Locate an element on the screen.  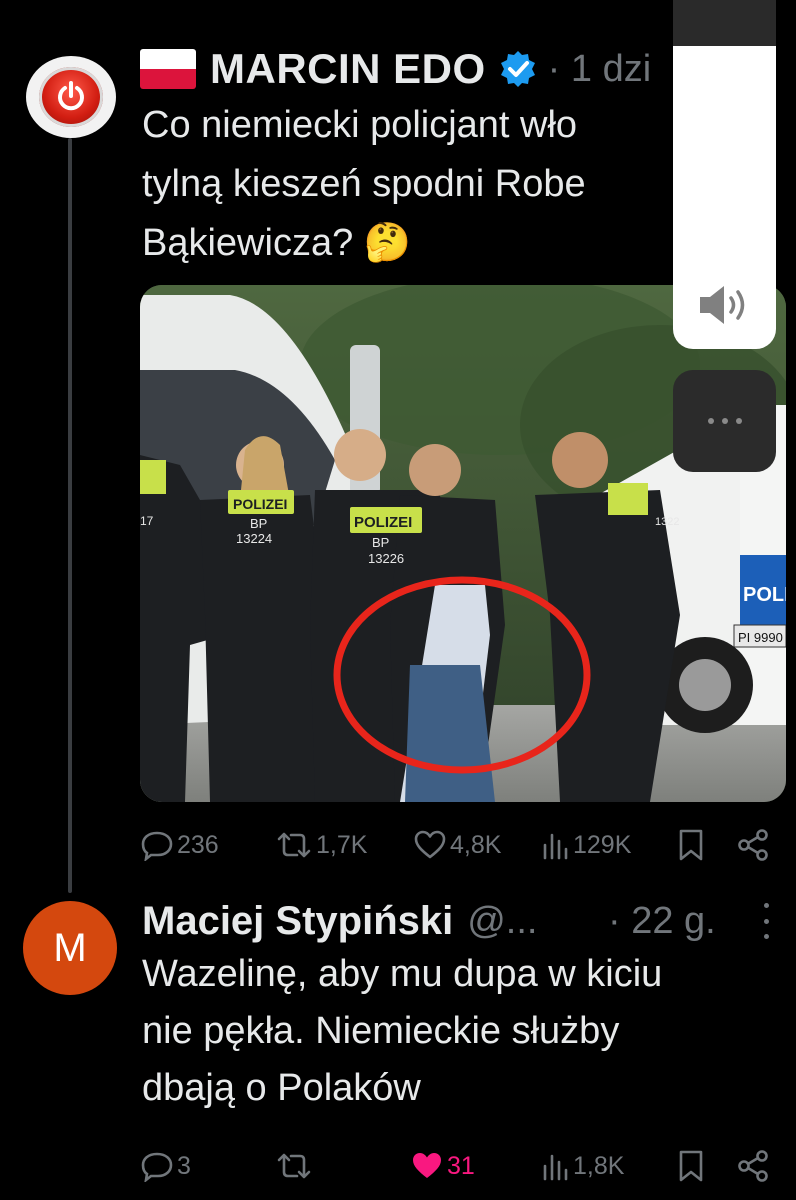
reply-text-line: dbają o Polaków is located at coordinates (281, 1088).